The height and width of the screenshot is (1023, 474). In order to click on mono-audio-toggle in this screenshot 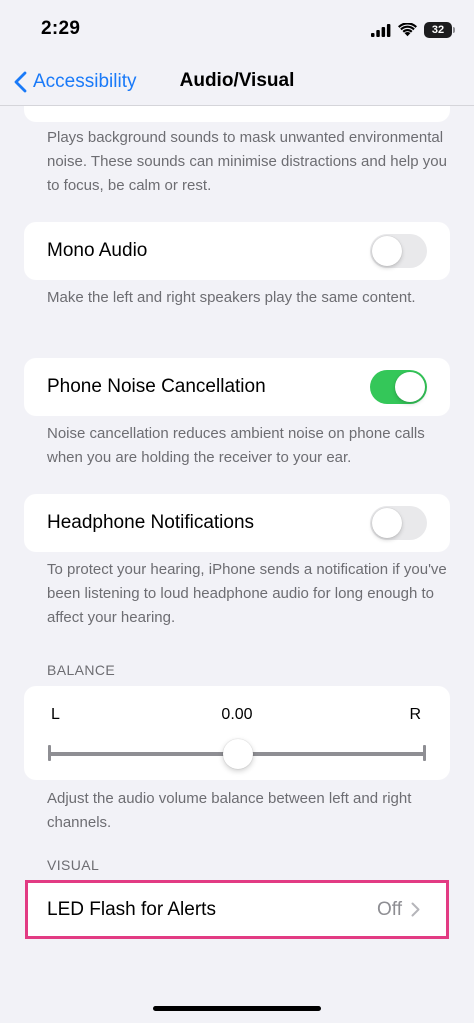, I will do `click(398, 251)`.